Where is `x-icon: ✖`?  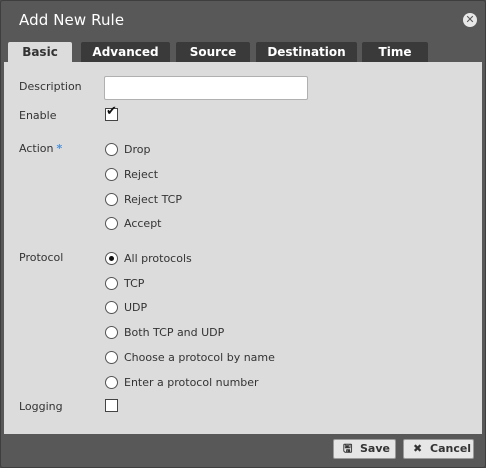 x-icon: ✖ is located at coordinates (418, 448).